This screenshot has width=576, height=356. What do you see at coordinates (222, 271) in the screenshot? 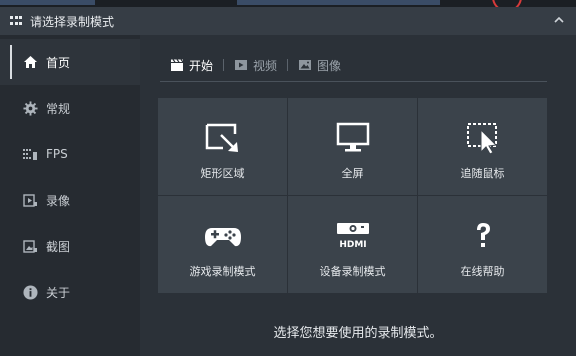
I see `mode-label: 游戏录制模式` at bounding box center [222, 271].